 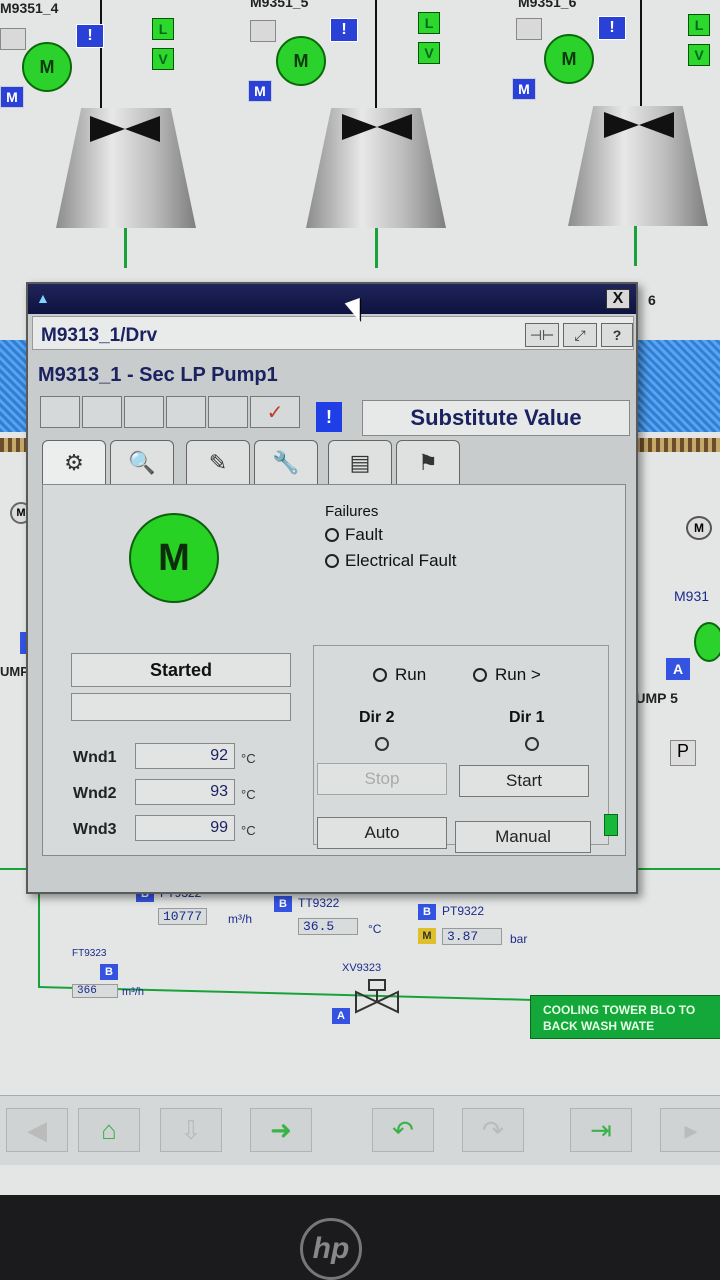 I want to click on instrument-unit: m³/h, so click(x=240, y=919).